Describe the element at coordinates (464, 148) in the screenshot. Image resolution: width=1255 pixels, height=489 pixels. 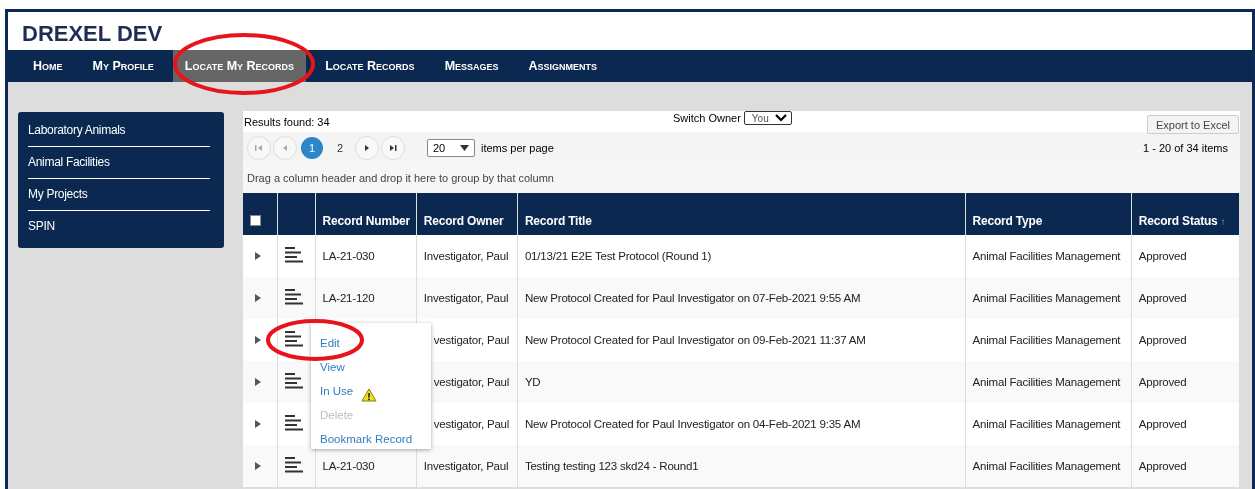
I see `dropdown-arrow-icon` at that location.